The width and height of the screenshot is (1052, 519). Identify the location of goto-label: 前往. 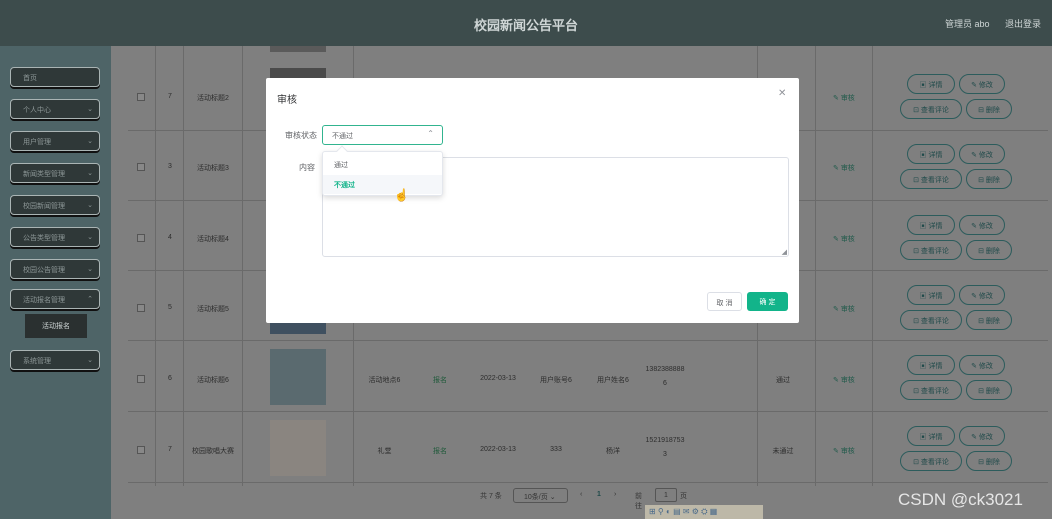
(638, 501).